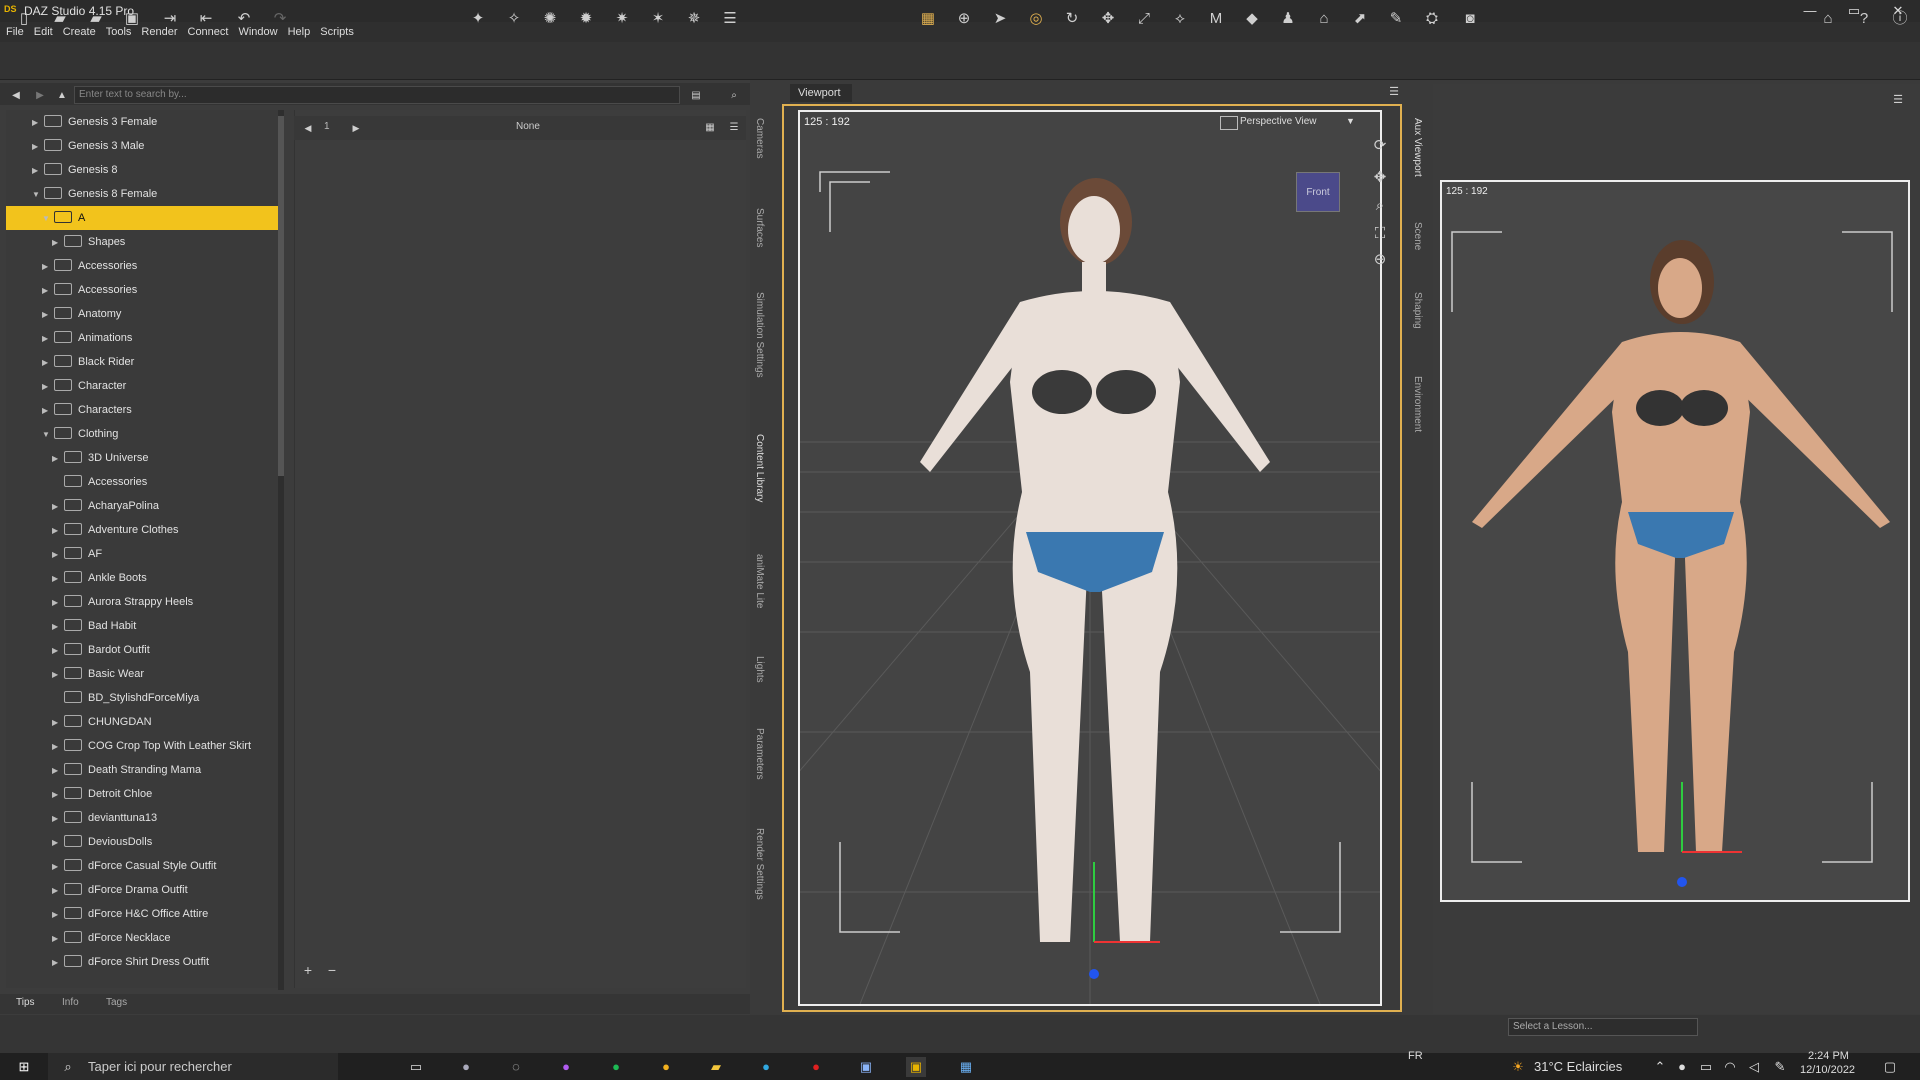 This screenshot has width=1920, height=1080. Describe the element at coordinates (966, 1067) in the screenshot. I see `calculator-icon: ▦` at that location.